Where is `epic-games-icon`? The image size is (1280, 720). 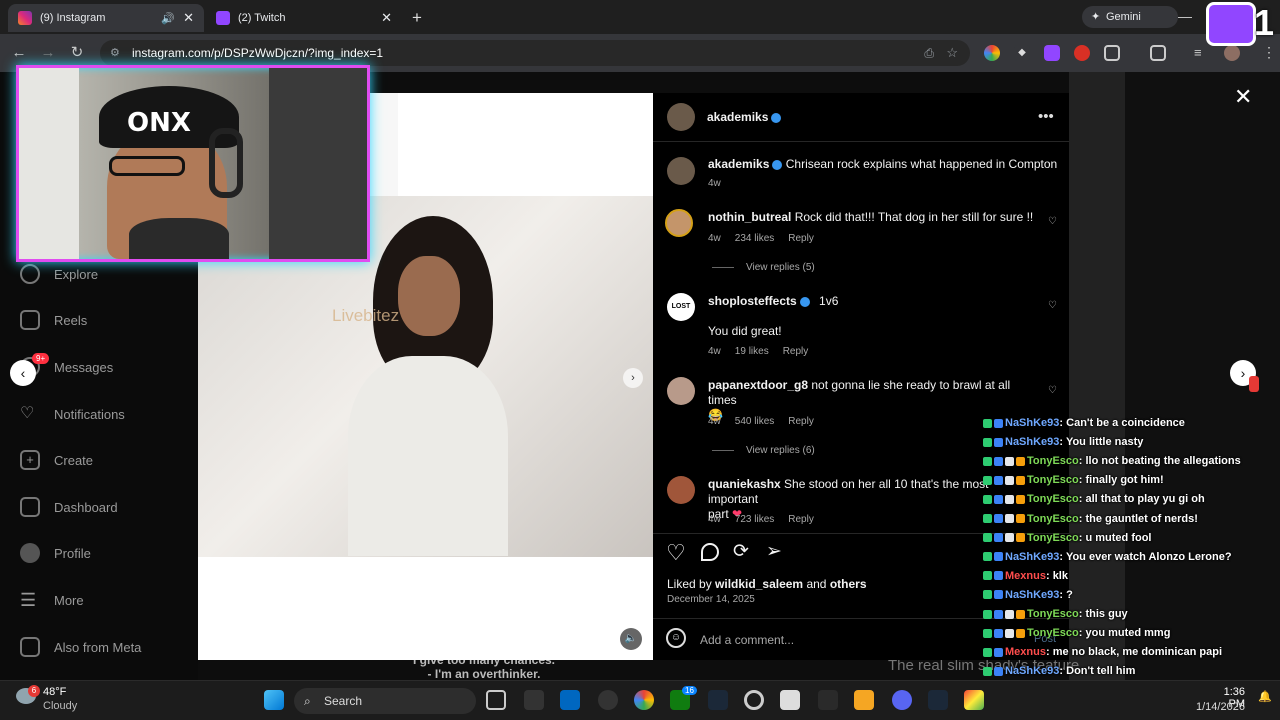 epic-games-icon is located at coordinates (828, 700).